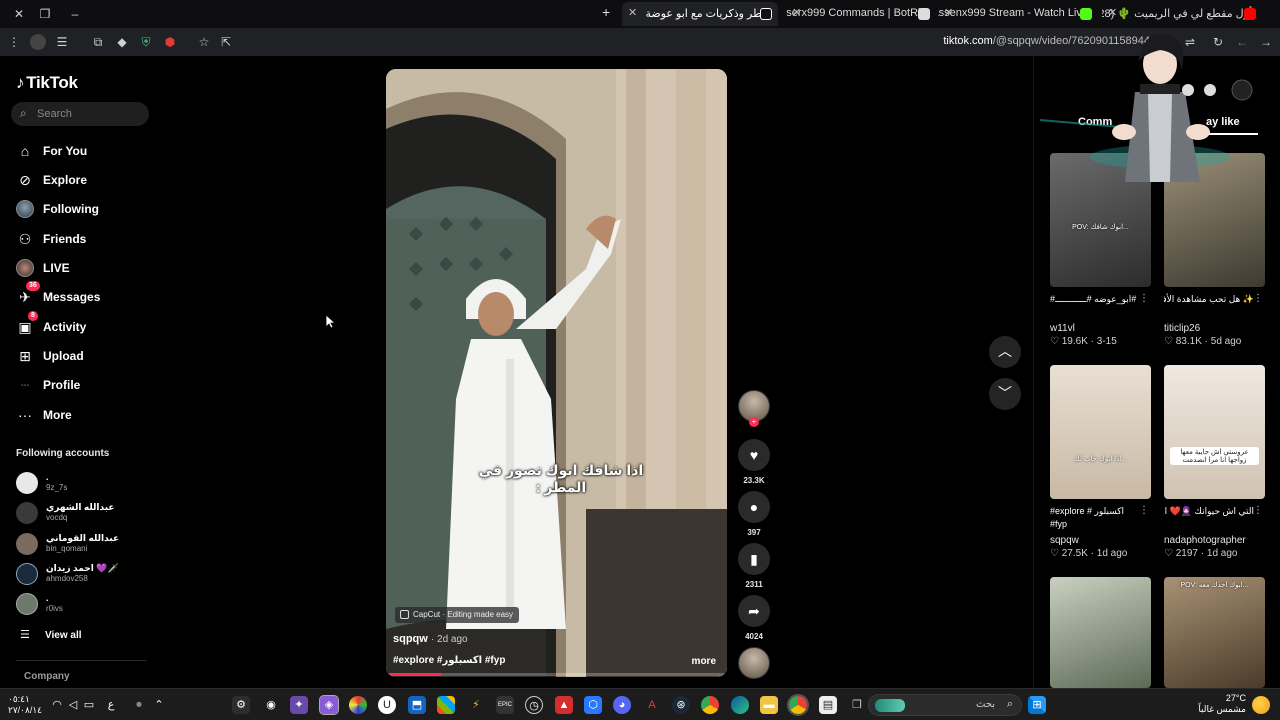 This screenshot has height=720, width=1280. Describe the element at coordinates (86, 515) in the screenshot. I see `following-account: عبدالله الشهري vocdq` at that location.